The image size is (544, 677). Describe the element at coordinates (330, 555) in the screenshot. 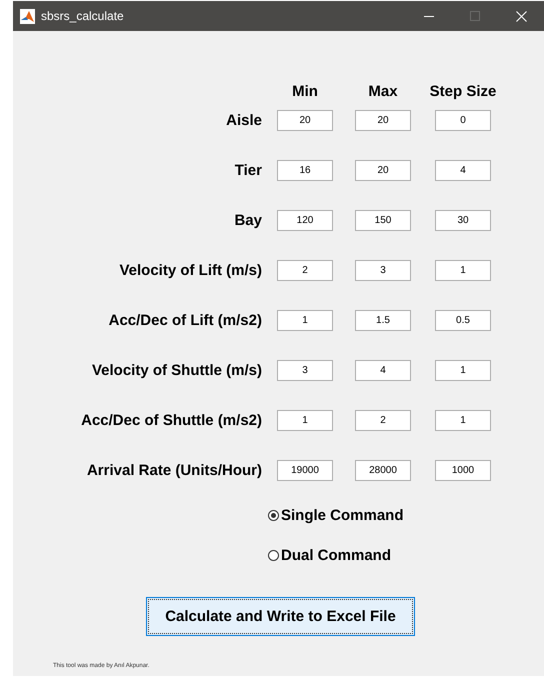

I see `radio-option: Dual Command` at that location.